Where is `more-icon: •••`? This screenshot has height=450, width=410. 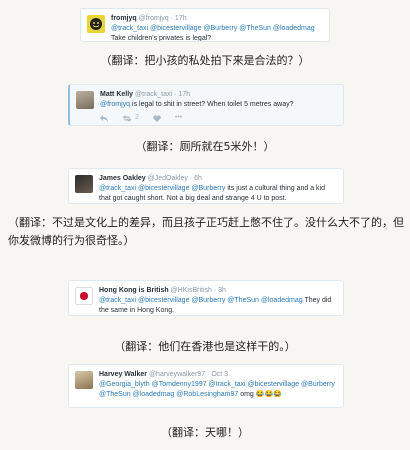
more-icon: ••• is located at coordinates (178, 117).